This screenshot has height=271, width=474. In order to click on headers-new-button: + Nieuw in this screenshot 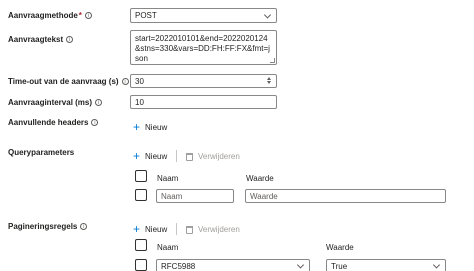, I will do `click(150, 127)`.